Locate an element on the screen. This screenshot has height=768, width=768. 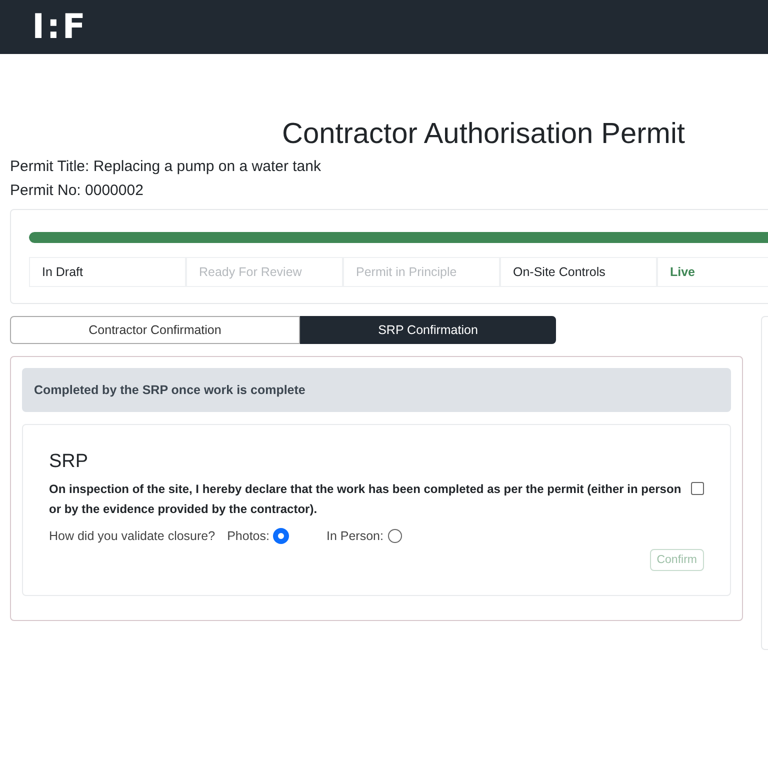
logo: I:F is located at coordinates (60, 27).